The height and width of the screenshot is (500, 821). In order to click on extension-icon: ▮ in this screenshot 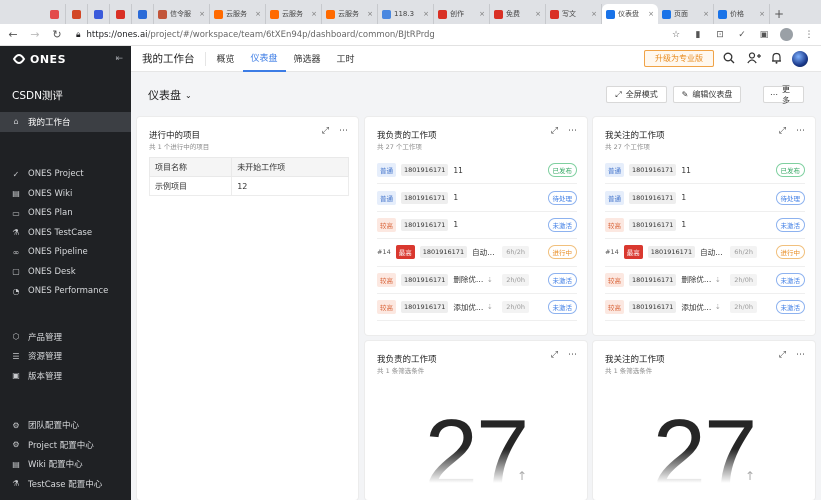, I will do `click(698, 35)`.